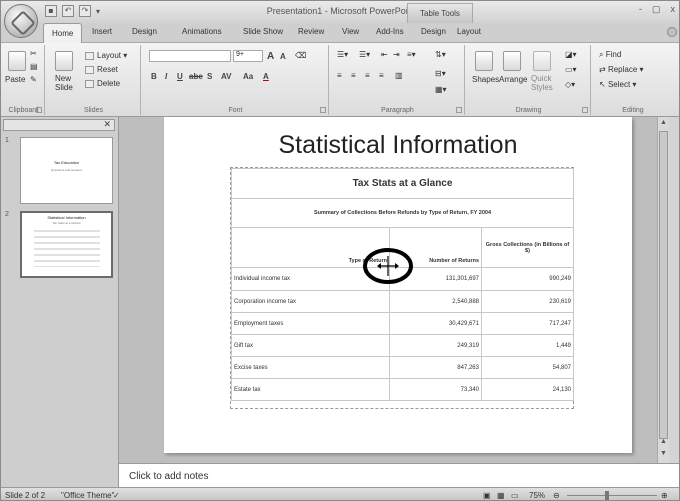 This screenshot has height=501, width=680. Describe the element at coordinates (101, 69) in the screenshot. I see `reset-button: Reset` at that location.